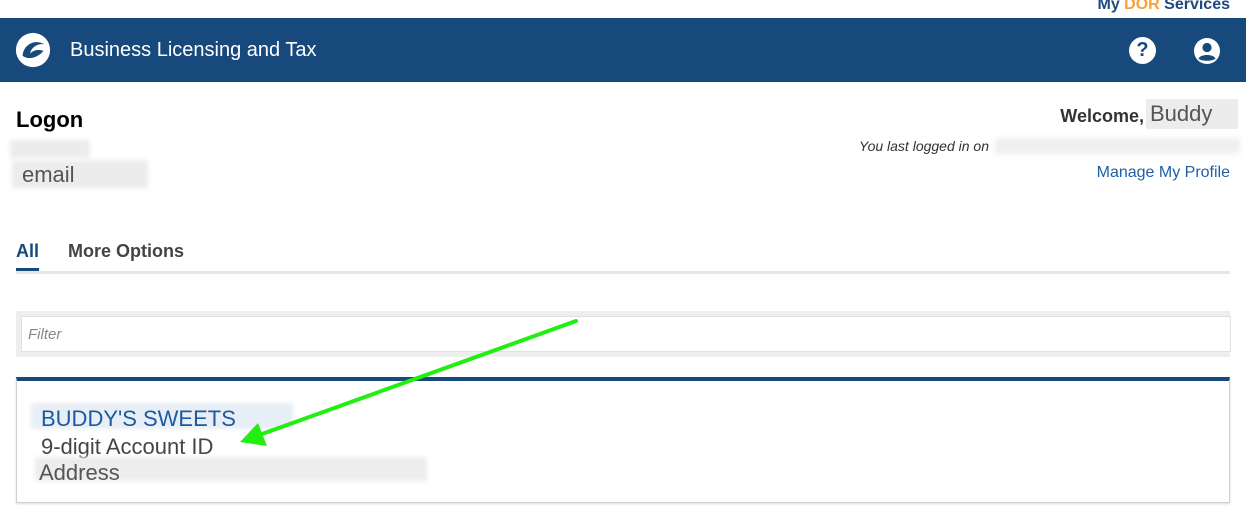  What do you see at coordinates (138, 419) in the screenshot?
I see `business-name: BUDDY'S SWEETS` at bounding box center [138, 419].